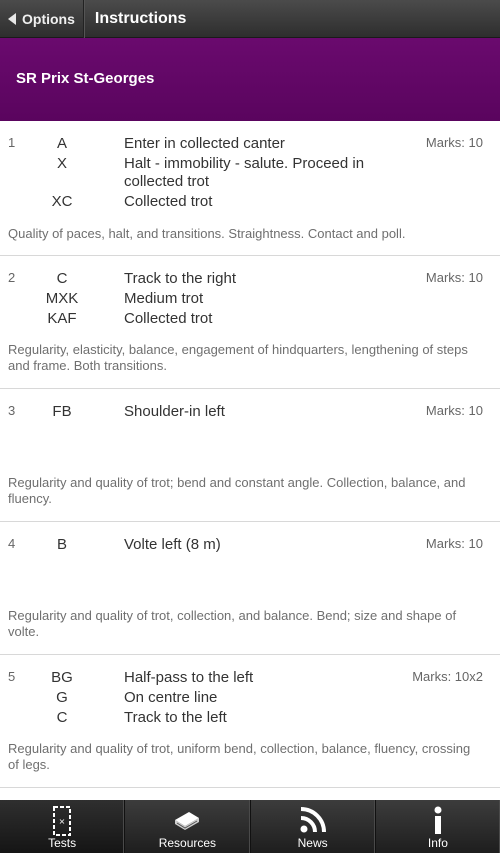 The width and height of the screenshot is (500, 853). Describe the element at coordinates (62, 411) in the screenshot. I see `arena-letter: FB` at that location.